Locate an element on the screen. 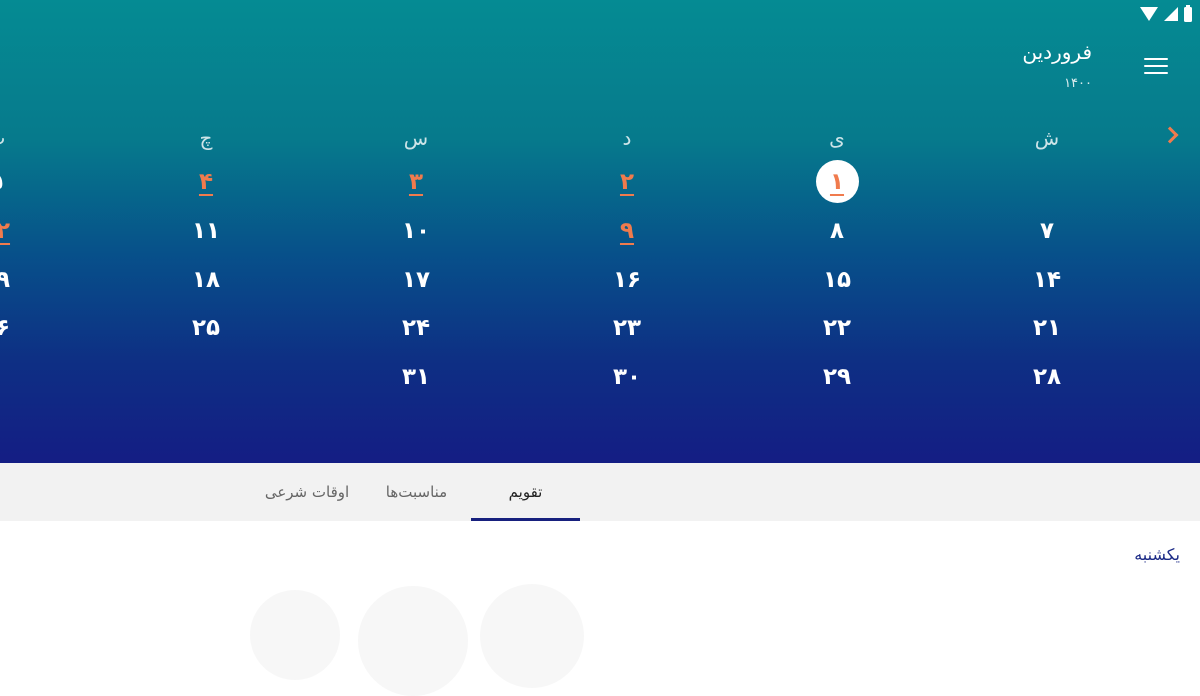 This screenshot has width=1200, height=696. wifi-icon is located at coordinates (1149, 14).